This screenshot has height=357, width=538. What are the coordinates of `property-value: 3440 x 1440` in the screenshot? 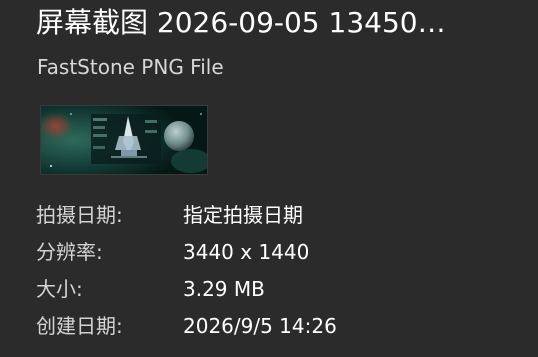 It's located at (246, 252).